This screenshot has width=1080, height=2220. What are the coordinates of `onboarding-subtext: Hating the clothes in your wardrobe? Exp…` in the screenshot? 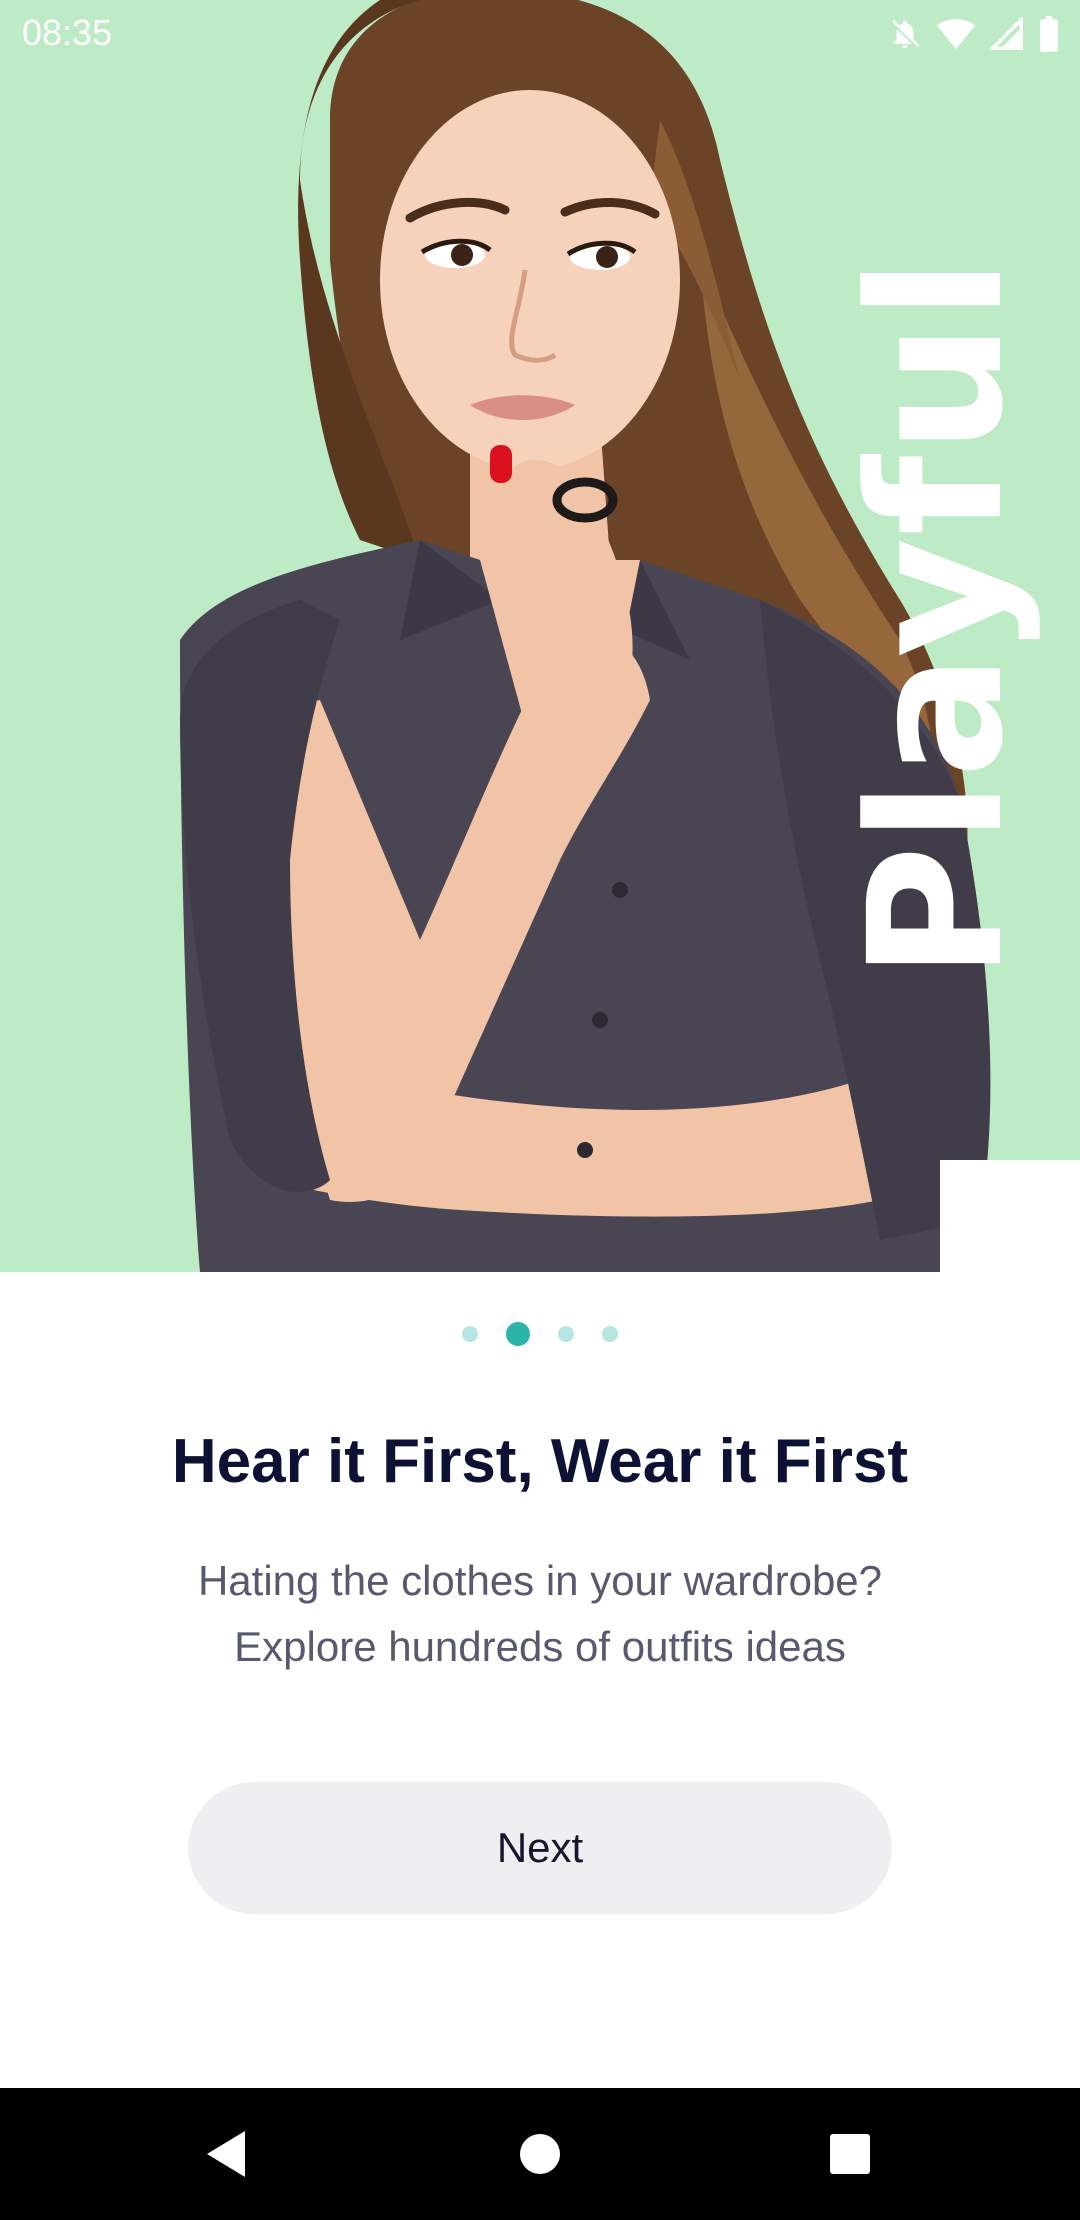 It's located at (540, 1614).